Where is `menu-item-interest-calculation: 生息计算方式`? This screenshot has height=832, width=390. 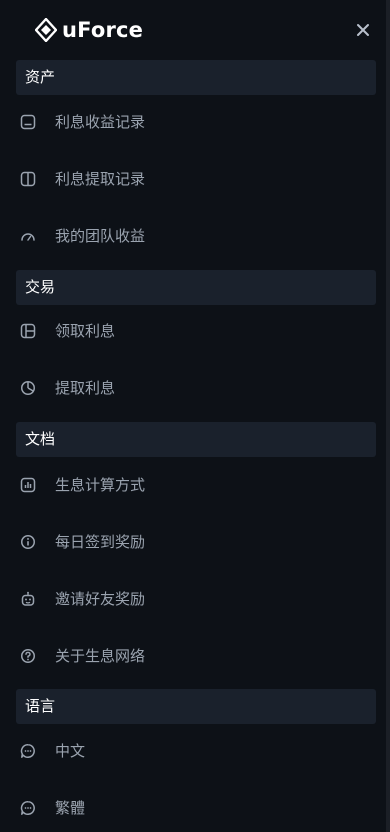
menu-item-interest-calculation: 生息计算方式 is located at coordinates (193, 485).